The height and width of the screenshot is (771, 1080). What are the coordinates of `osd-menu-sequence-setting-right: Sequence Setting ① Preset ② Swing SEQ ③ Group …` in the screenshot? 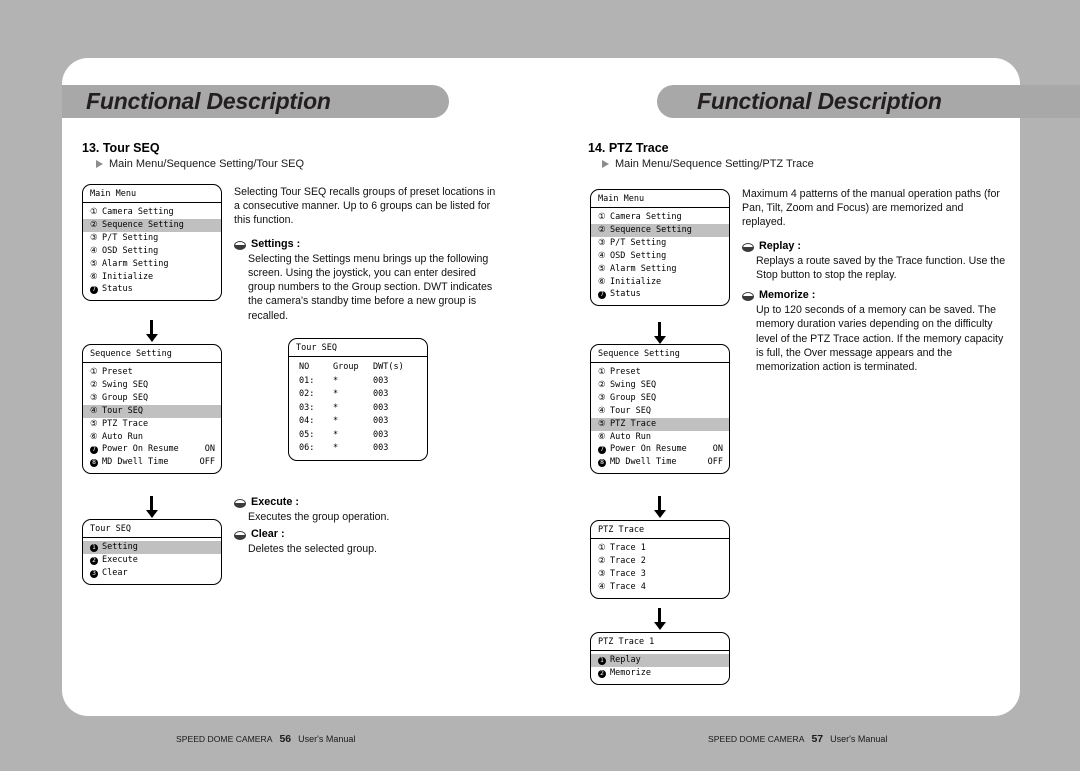 It's located at (660, 409).